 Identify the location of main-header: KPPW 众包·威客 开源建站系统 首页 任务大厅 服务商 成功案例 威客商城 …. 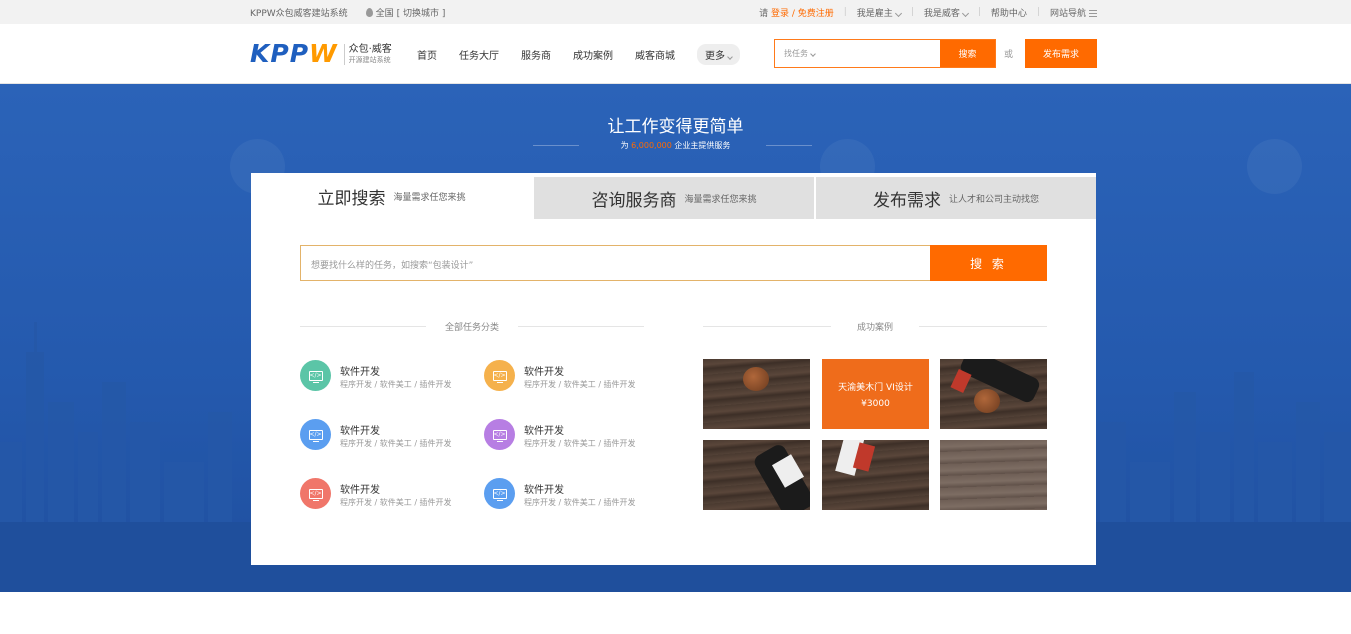
(675, 54).